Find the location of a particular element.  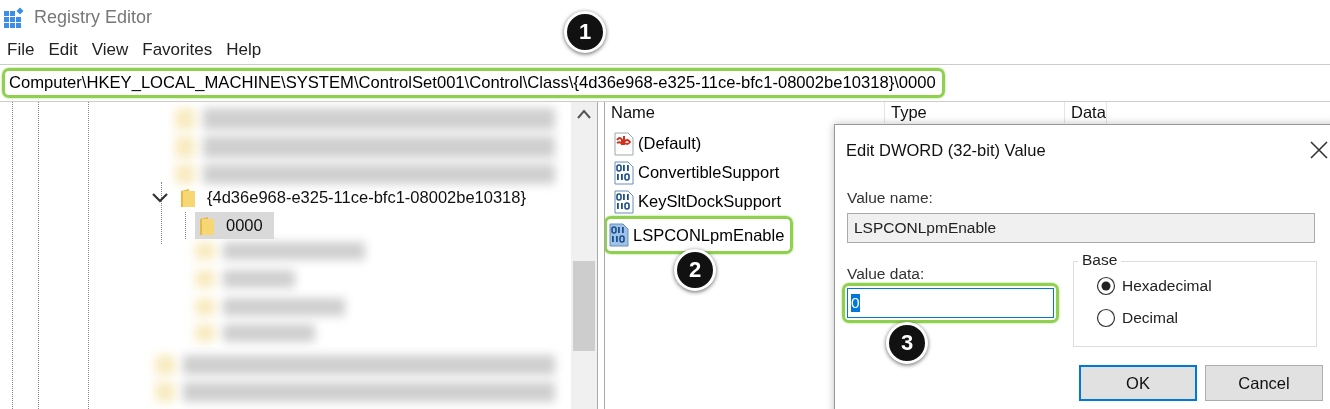

value-data-label: Value data: is located at coordinates (886, 274).